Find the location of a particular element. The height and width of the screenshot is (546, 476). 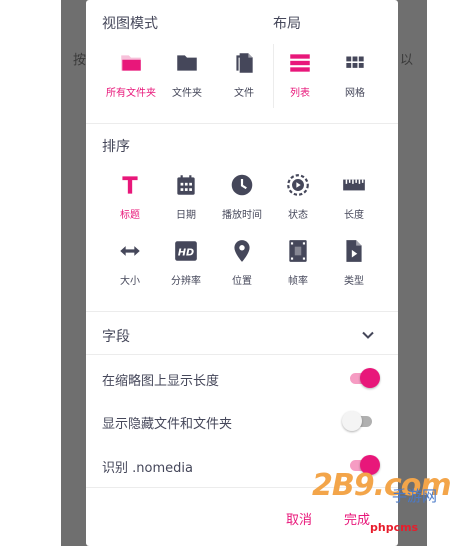

view-mode-label: 所有文件夹 is located at coordinates (131, 93).